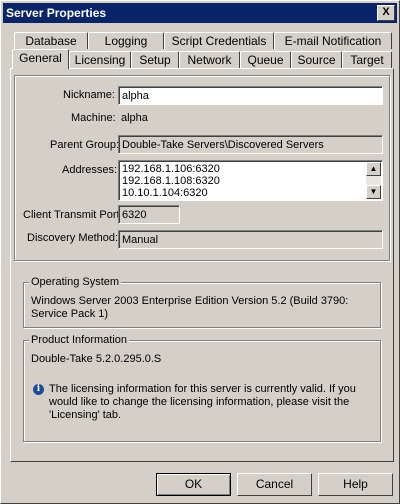  Describe the element at coordinates (96, 359) in the screenshot. I see `product-version: Double-Take 5.2.0.295.0.S` at that location.